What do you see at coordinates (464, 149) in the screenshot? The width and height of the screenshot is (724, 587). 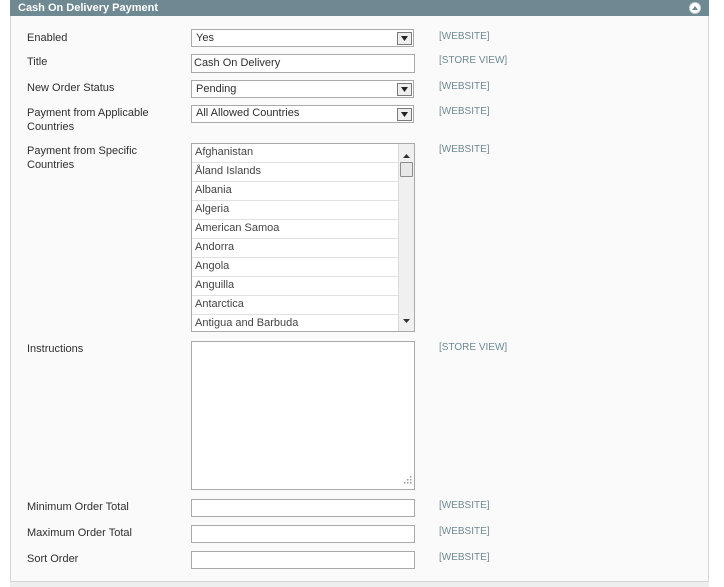 I see `specific-countries-scope: [WEBSITE]` at bounding box center [464, 149].